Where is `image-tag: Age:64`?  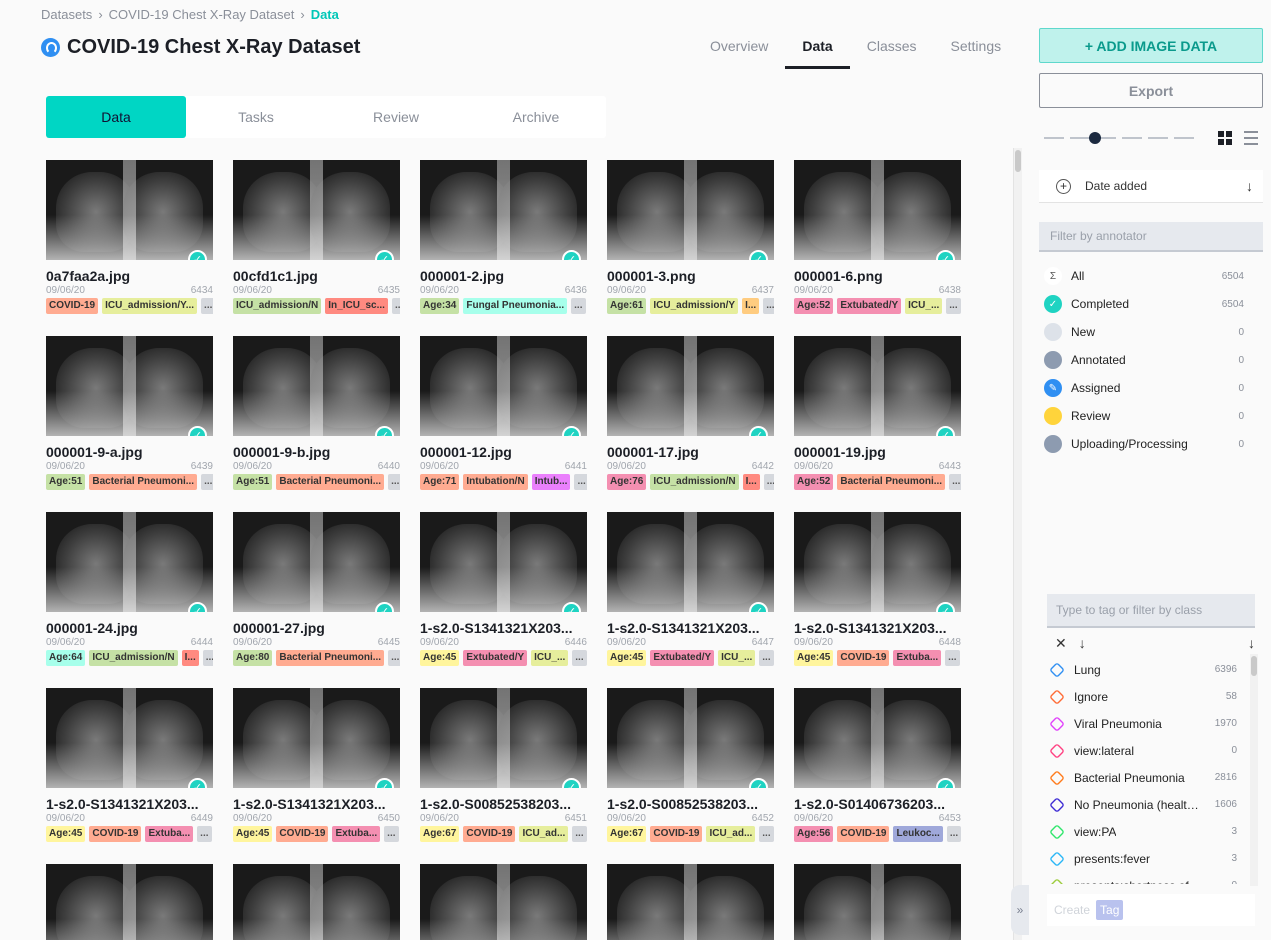 image-tag: Age:64 is located at coordinates (66, 658).